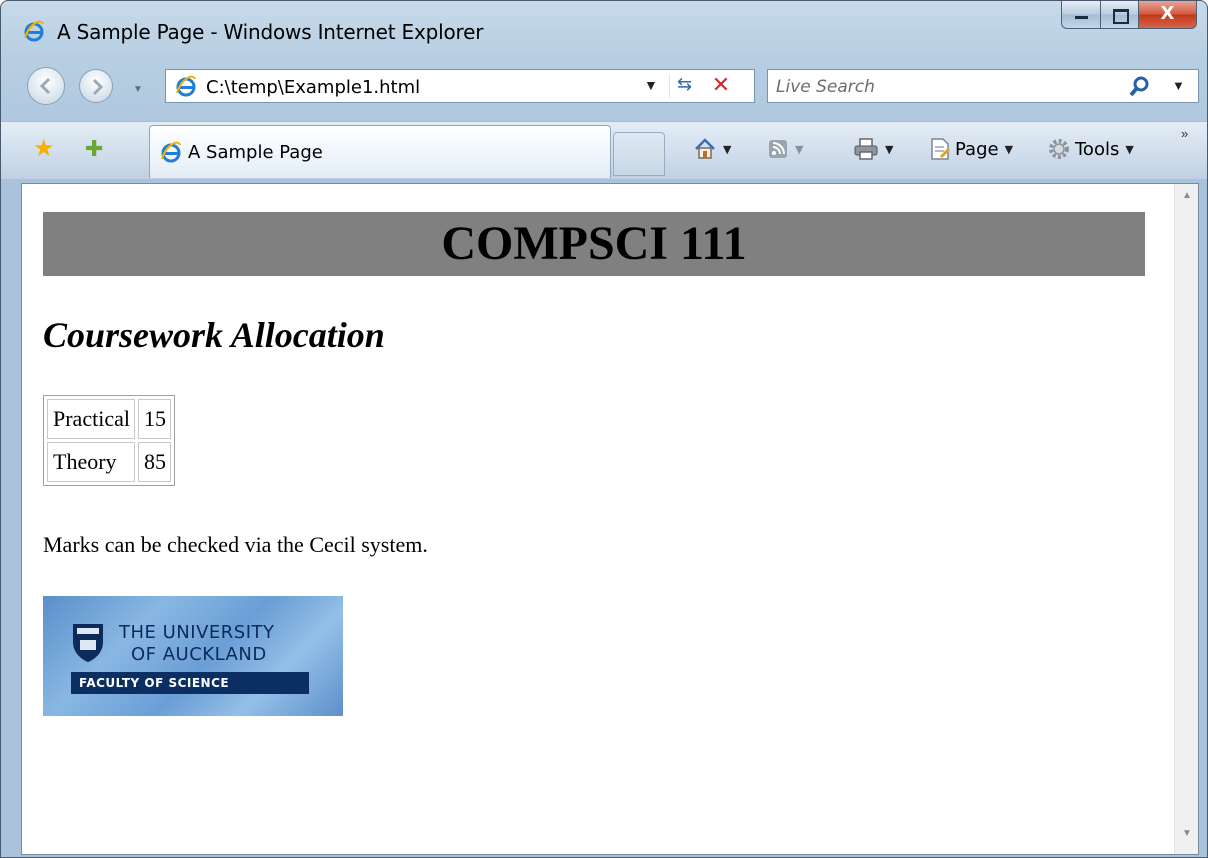 The width and height of the screenshot is (1208, 858). Describe the element at coordinates (705, 148) in the screenshot. I see `home-icon` at that location.